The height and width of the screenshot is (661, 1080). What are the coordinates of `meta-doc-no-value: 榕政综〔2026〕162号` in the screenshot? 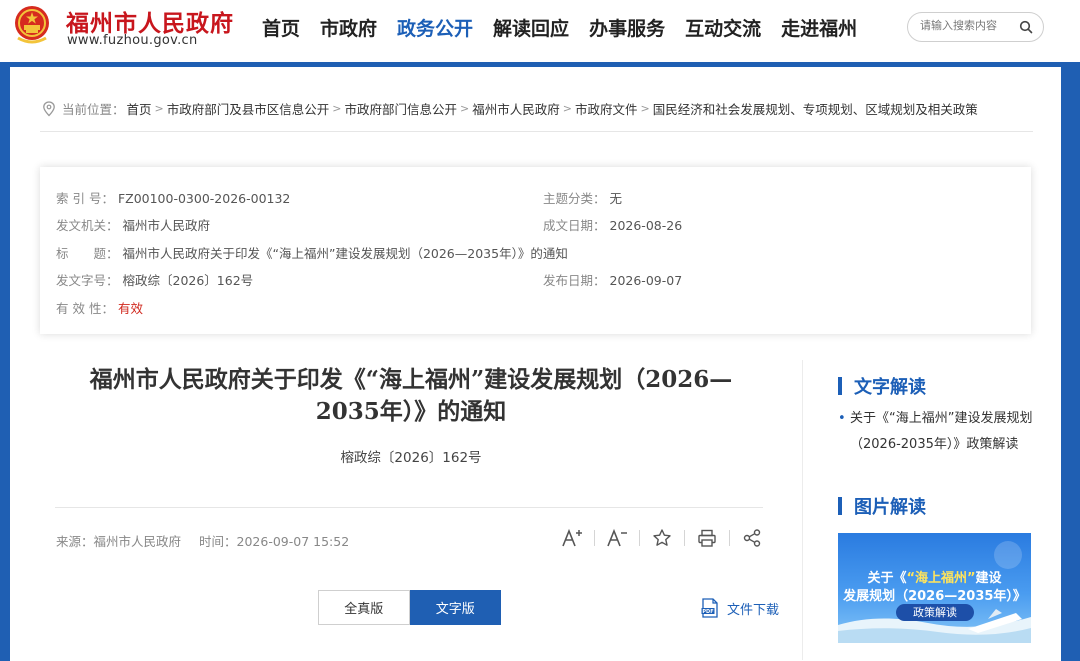 It's located at (188, 280).